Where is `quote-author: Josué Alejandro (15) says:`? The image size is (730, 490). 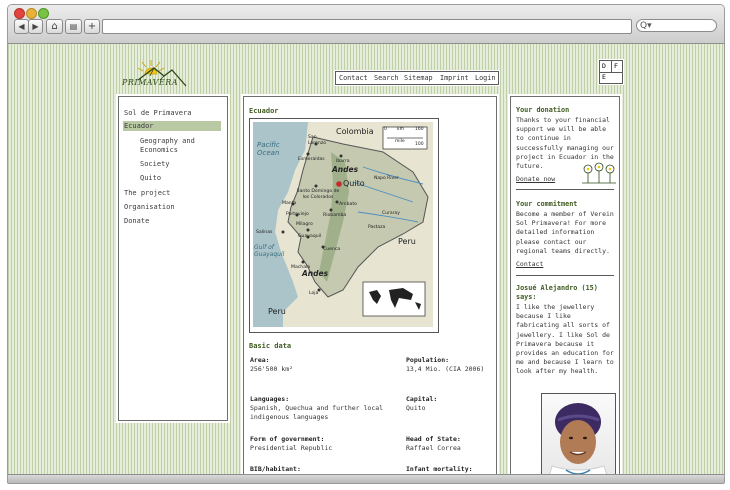
quote-author: Josué Alejandro (15) says: is located at coordinates (557, 292).